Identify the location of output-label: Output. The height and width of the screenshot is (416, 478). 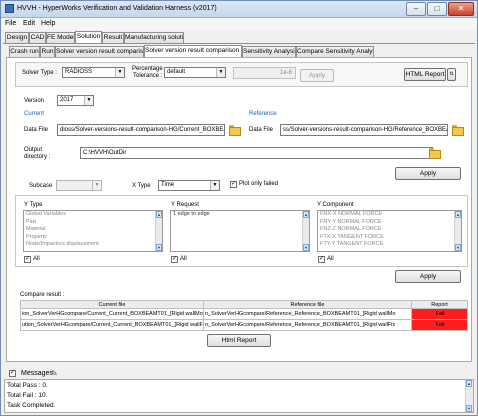
(33, 150).